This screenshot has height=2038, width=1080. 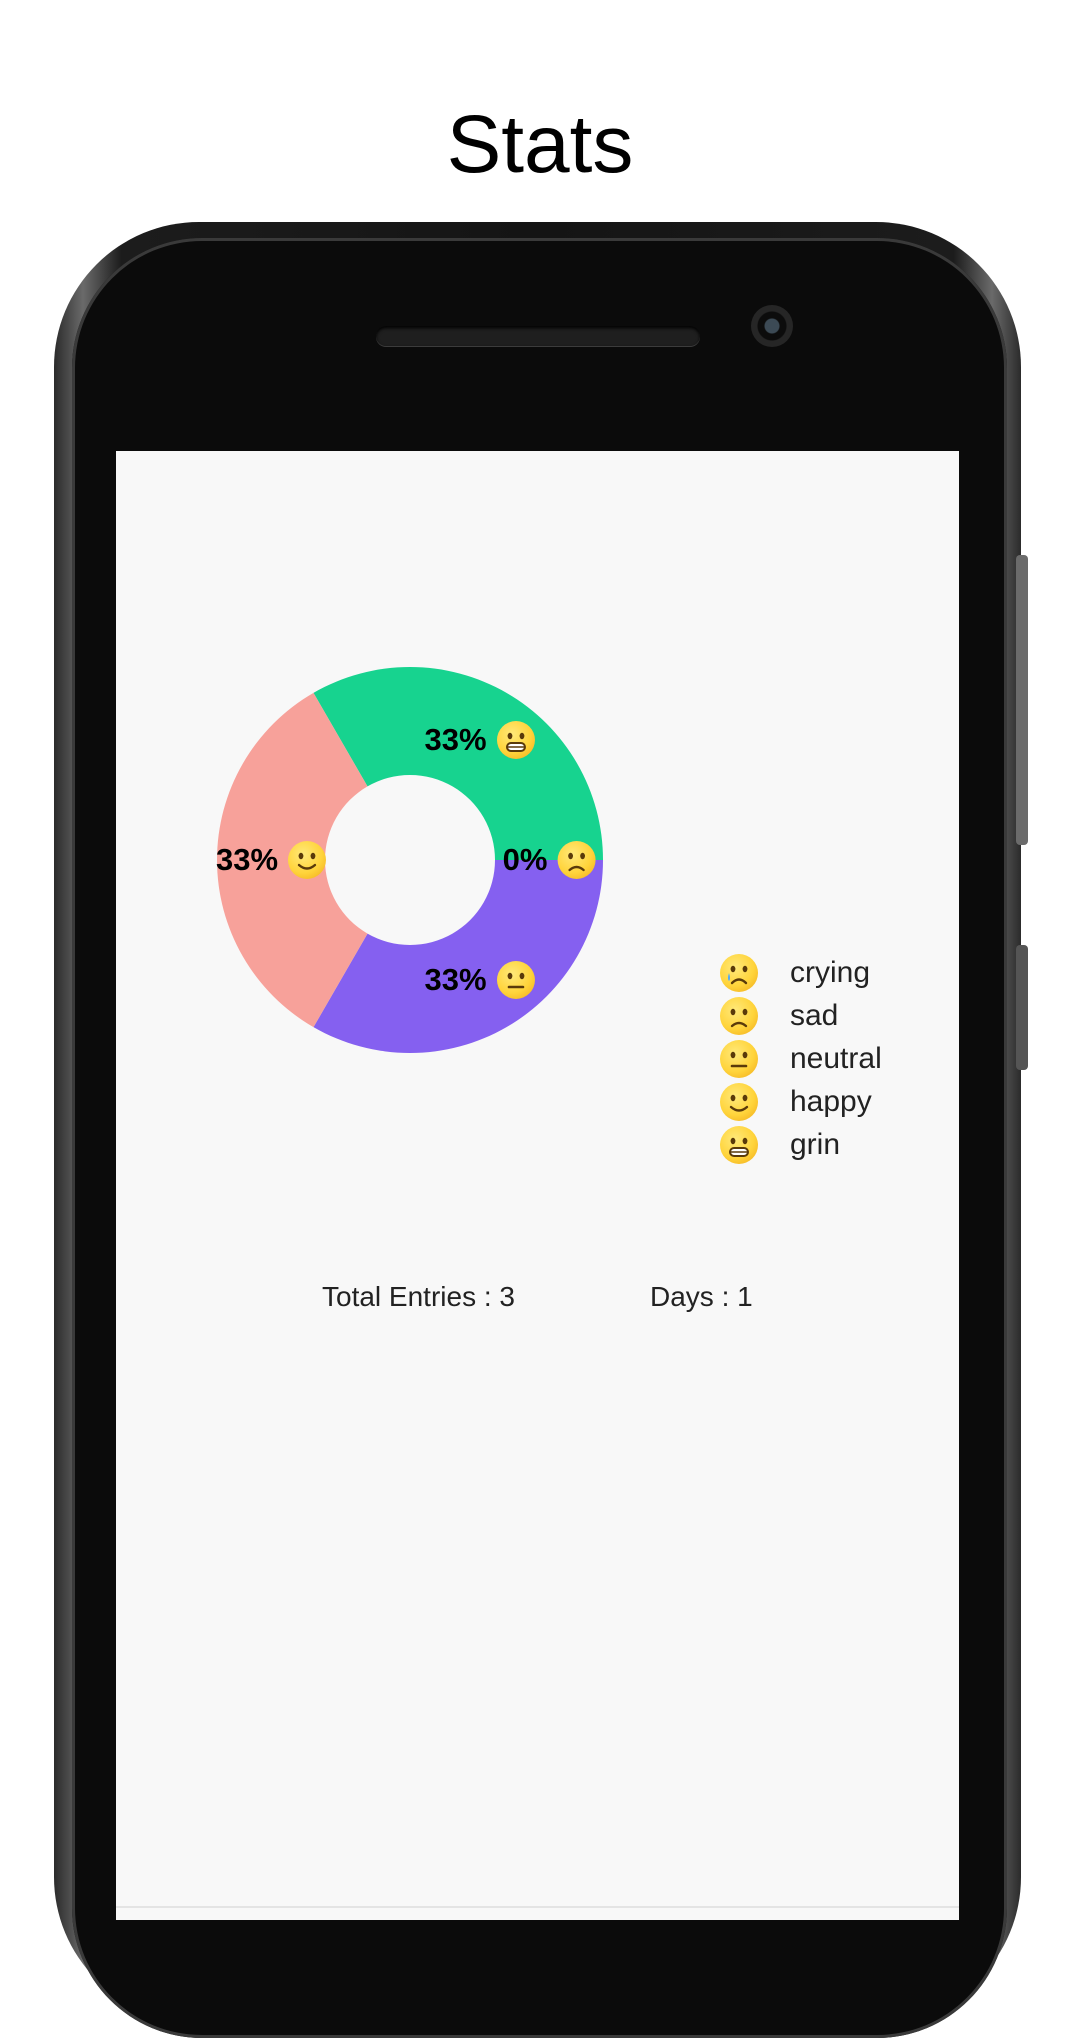 I want to click on slice-label-grin: 33%, so click(x=479, y=739).